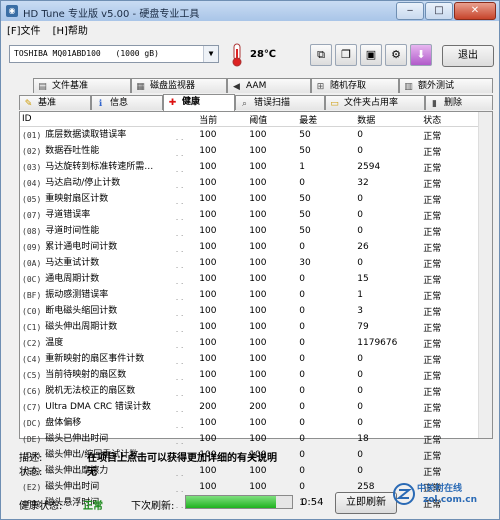 Image resolution: width=500 pixels, height=520 pixels. What do you see at coordinates (82, 85) in the screenshot?
I see `tab-file-benchmark: ▤ 文件基准` at bounding box center [82, 85].